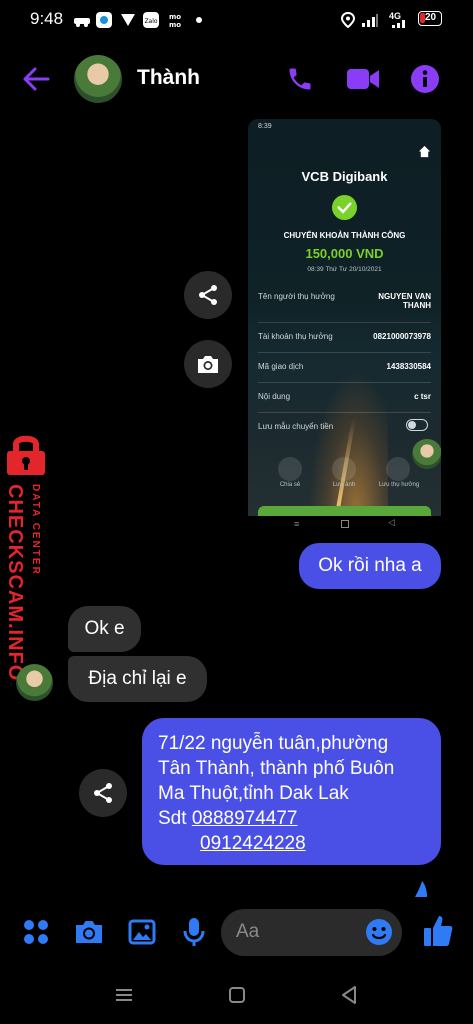 Image resolution: width=473 pixels, height=1024 pixels. I want to click on microphone-icon, so click(194, 932).